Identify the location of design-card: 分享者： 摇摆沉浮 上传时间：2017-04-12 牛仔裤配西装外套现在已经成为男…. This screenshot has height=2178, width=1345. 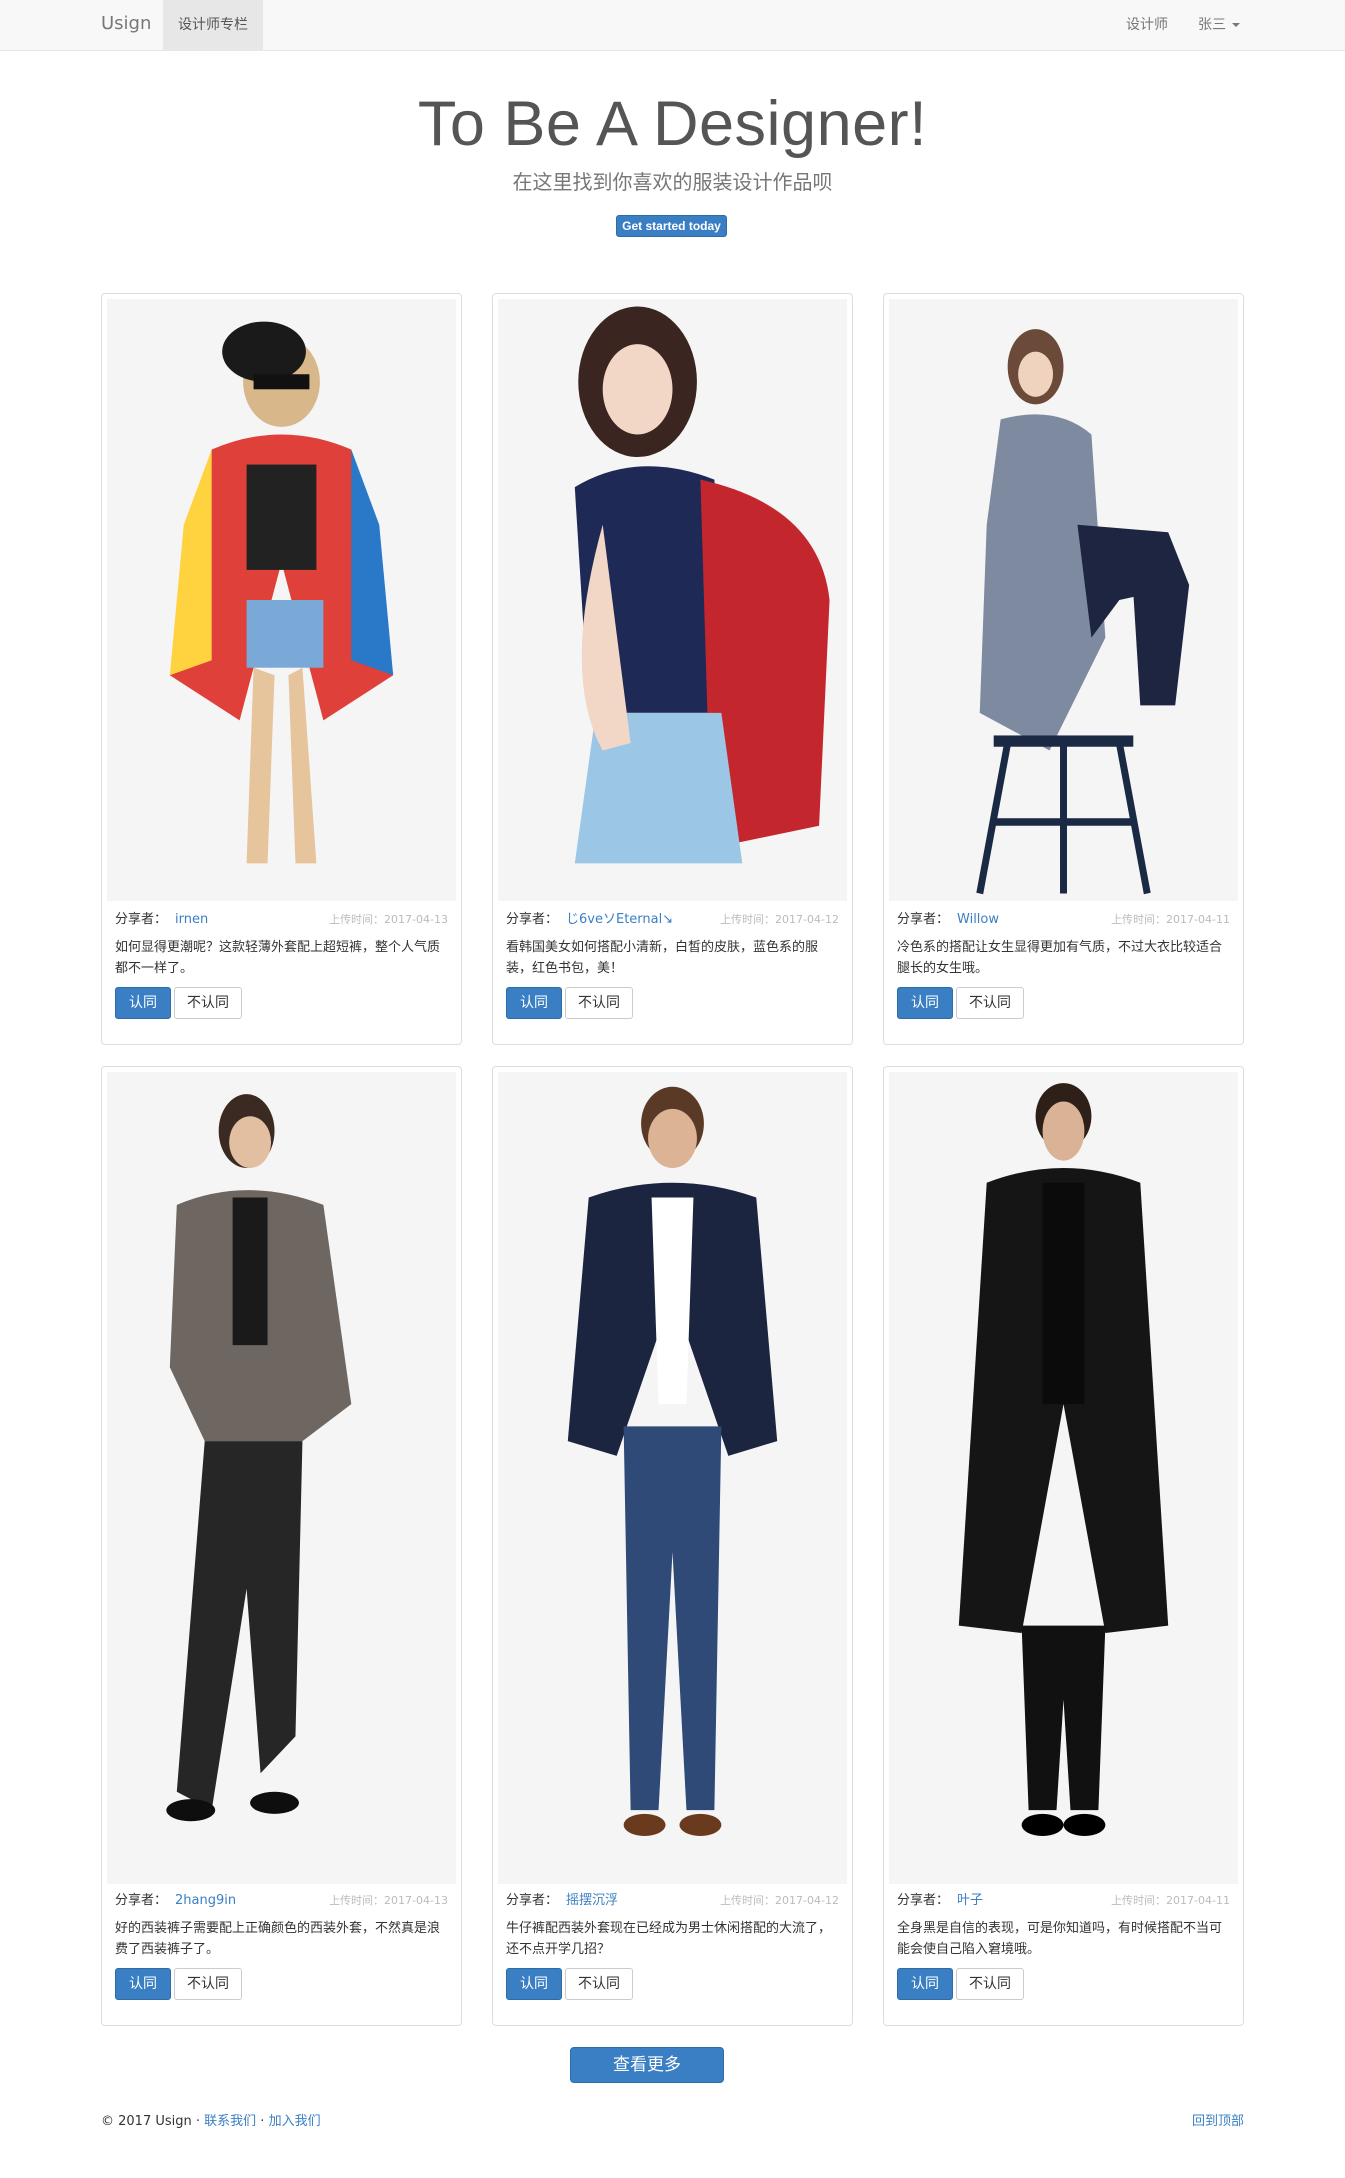
(672, 1546).